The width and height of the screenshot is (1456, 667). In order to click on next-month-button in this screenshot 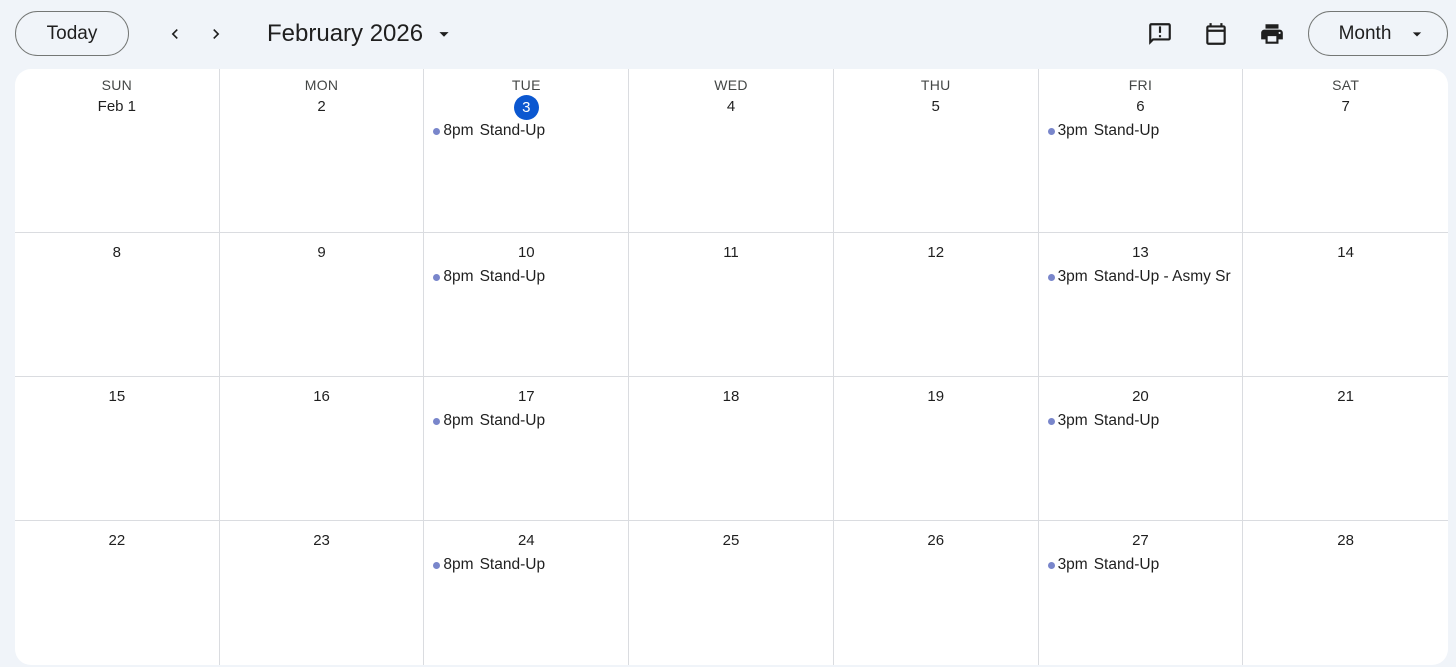, I will do `click(216, 34)`.